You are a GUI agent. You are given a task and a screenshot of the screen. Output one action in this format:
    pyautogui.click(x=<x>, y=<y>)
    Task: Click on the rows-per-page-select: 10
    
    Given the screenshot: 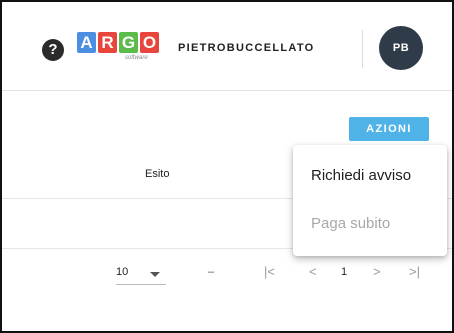 What is the action you would take?
    pyautogui.click(x=141, y=275)
    